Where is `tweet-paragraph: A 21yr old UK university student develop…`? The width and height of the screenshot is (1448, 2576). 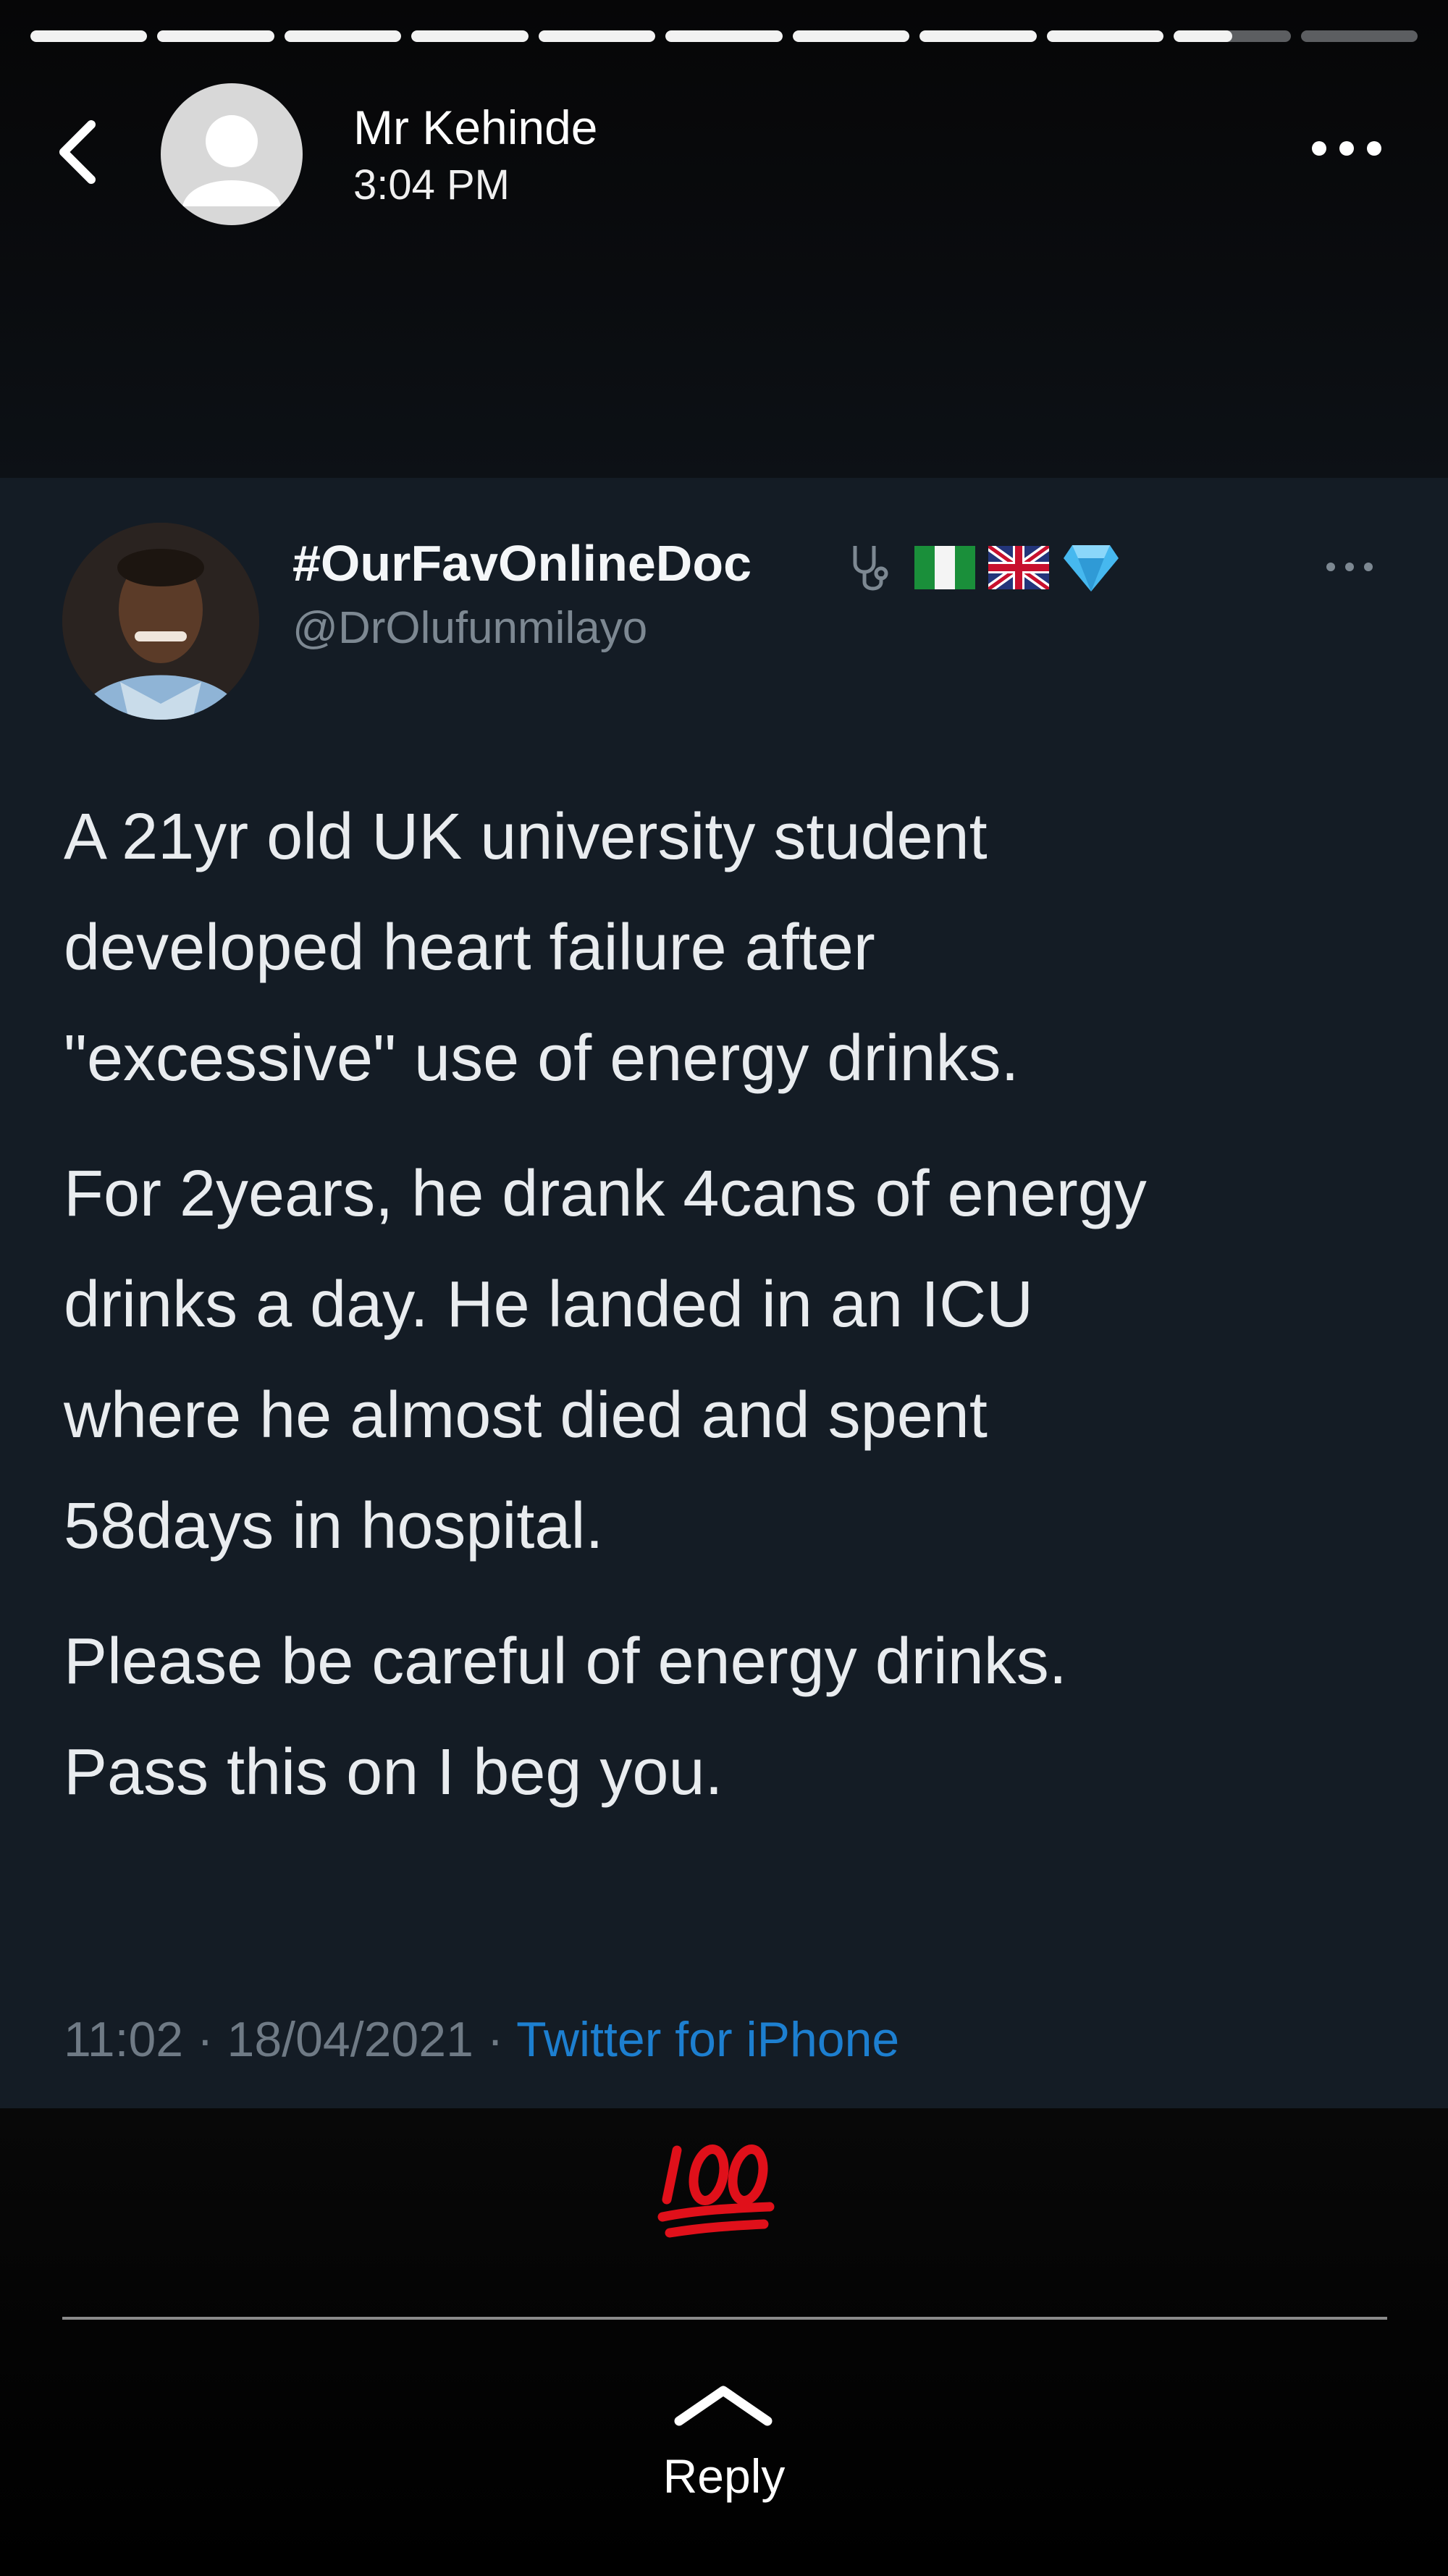 tweet-paragraph: A 21yr old UK university student develop… is located at coordinates (737, 948).